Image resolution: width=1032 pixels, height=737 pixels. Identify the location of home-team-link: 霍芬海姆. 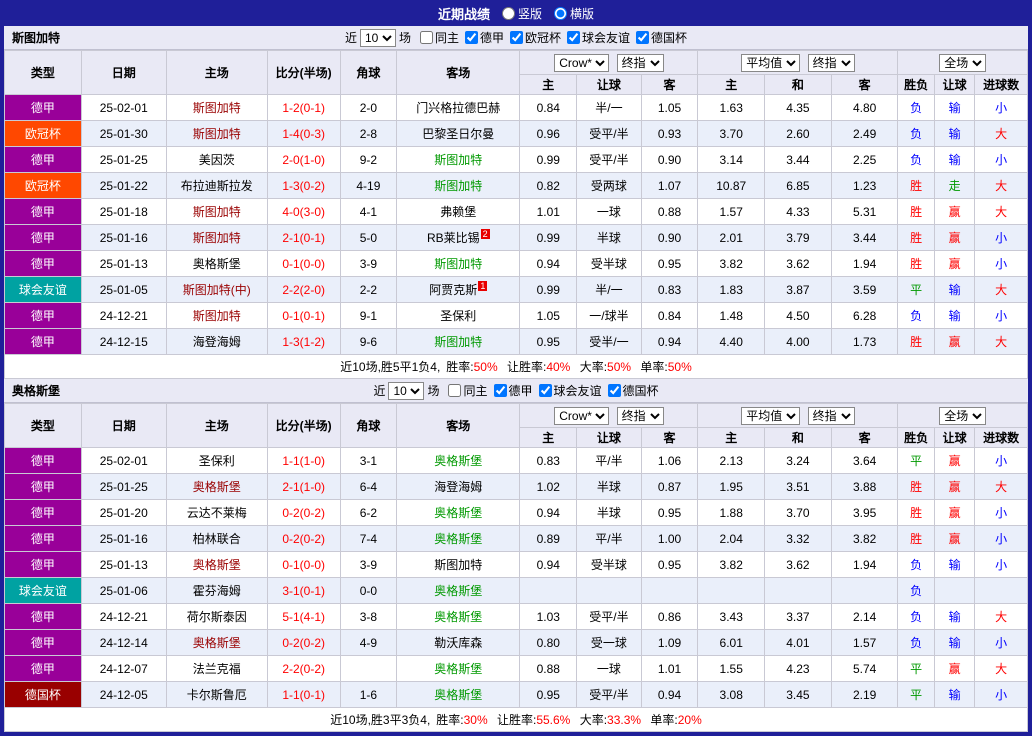
(217, 591).